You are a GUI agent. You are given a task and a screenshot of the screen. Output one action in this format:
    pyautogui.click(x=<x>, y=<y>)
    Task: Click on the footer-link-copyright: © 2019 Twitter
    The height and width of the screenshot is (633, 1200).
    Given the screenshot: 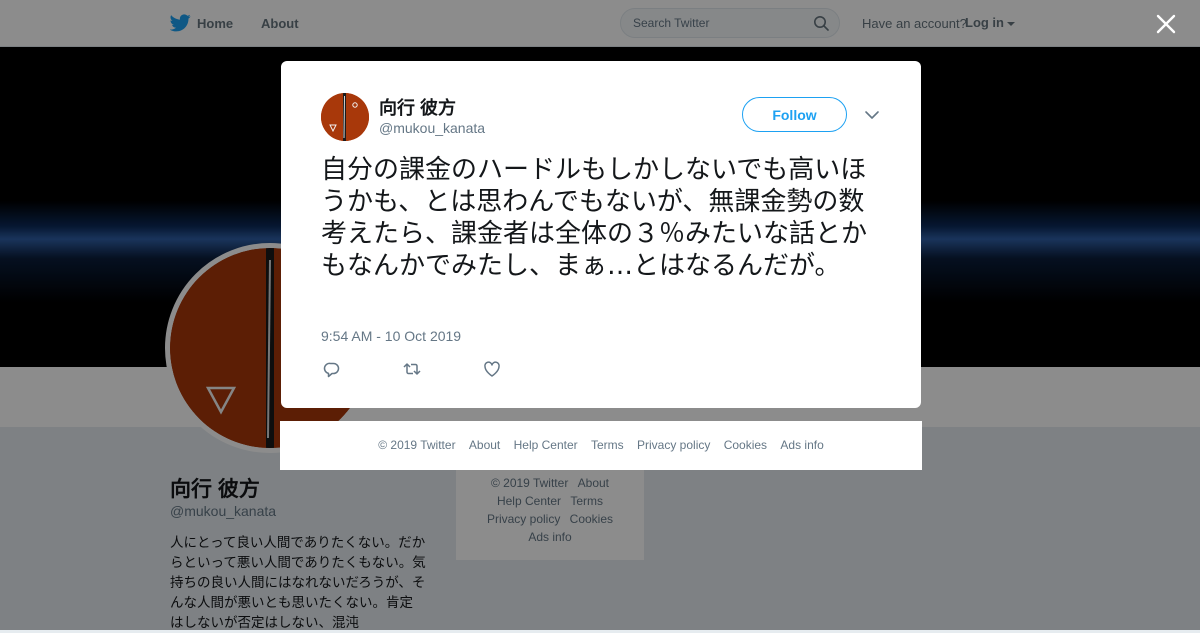 What is the action you would take?
    pyautogui.click(x=416, y=445)
    